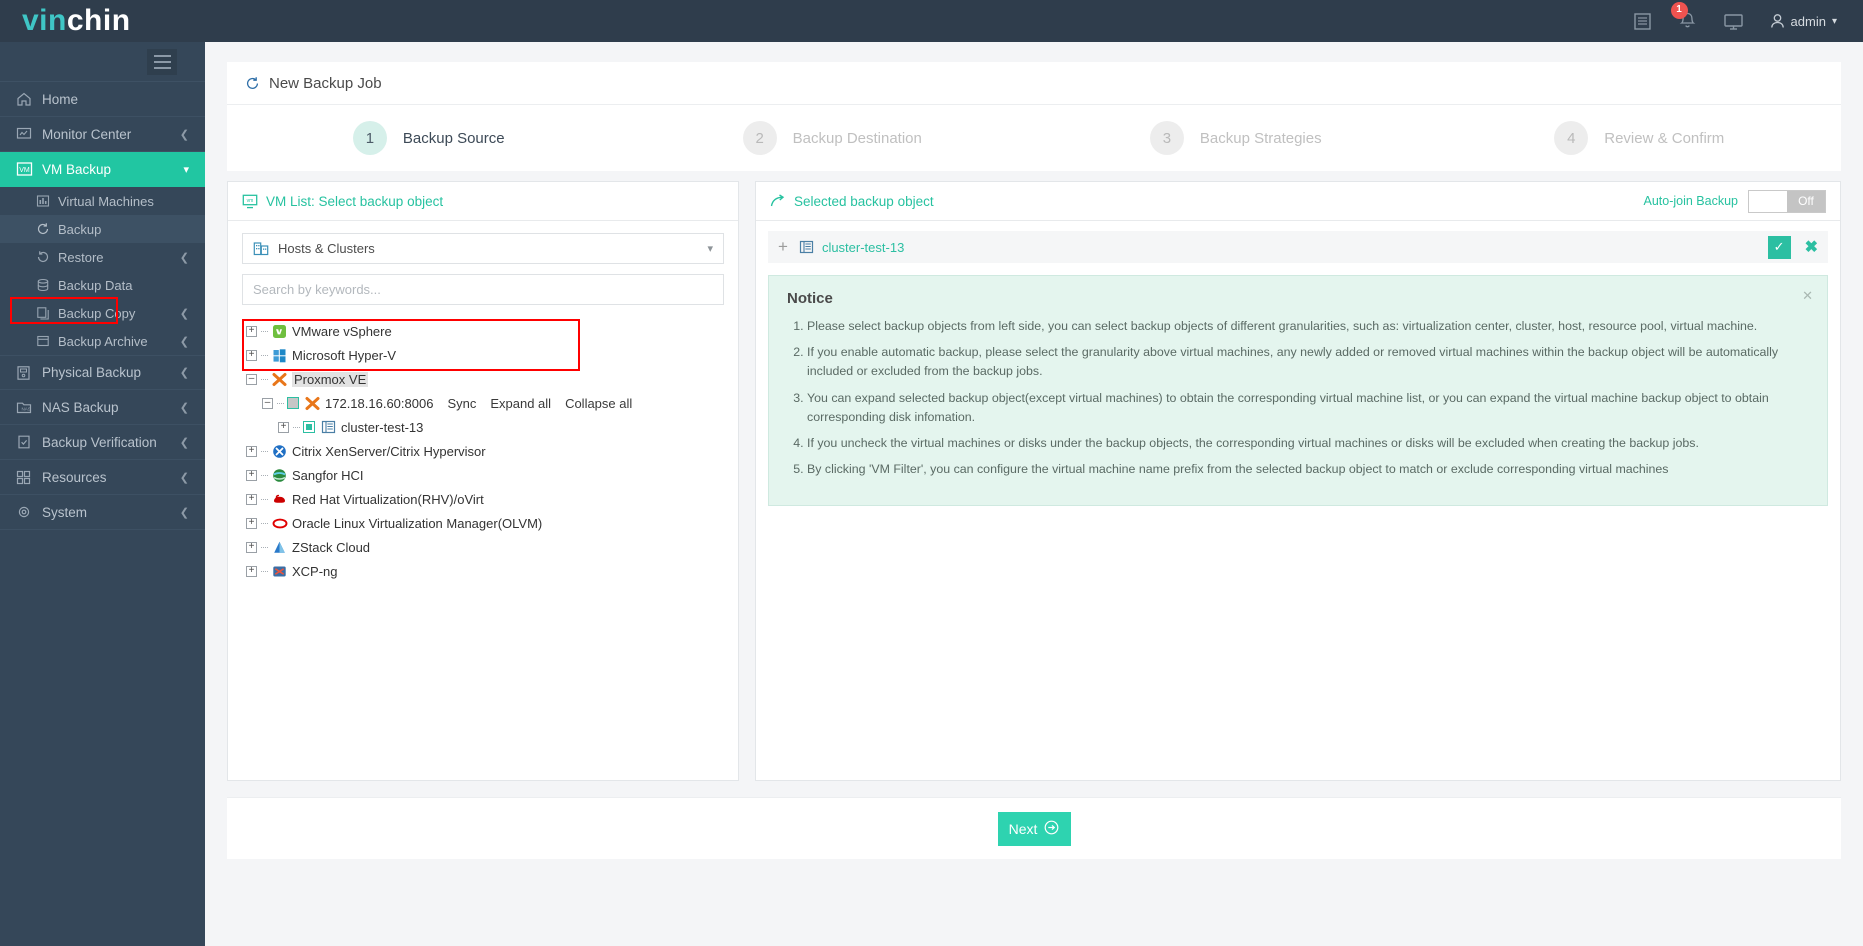  I want to click on sidebar-item-physical-backup: Physical Backup ❮, so click(102, 372).